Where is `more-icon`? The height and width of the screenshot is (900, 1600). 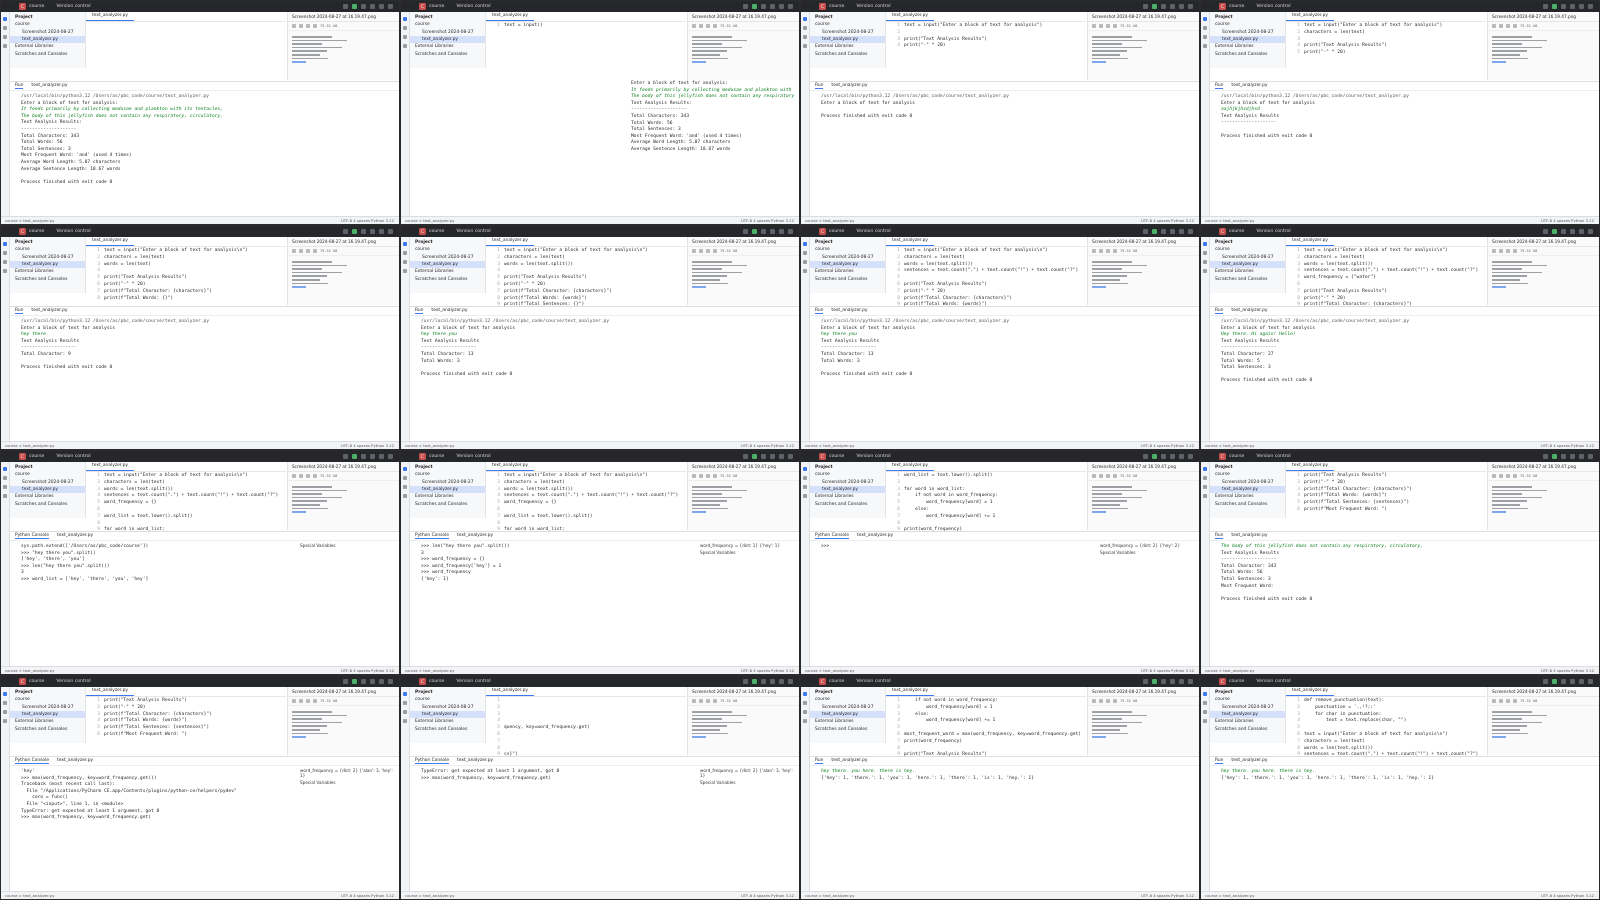 more-icon is located at coordinates (772, 6).